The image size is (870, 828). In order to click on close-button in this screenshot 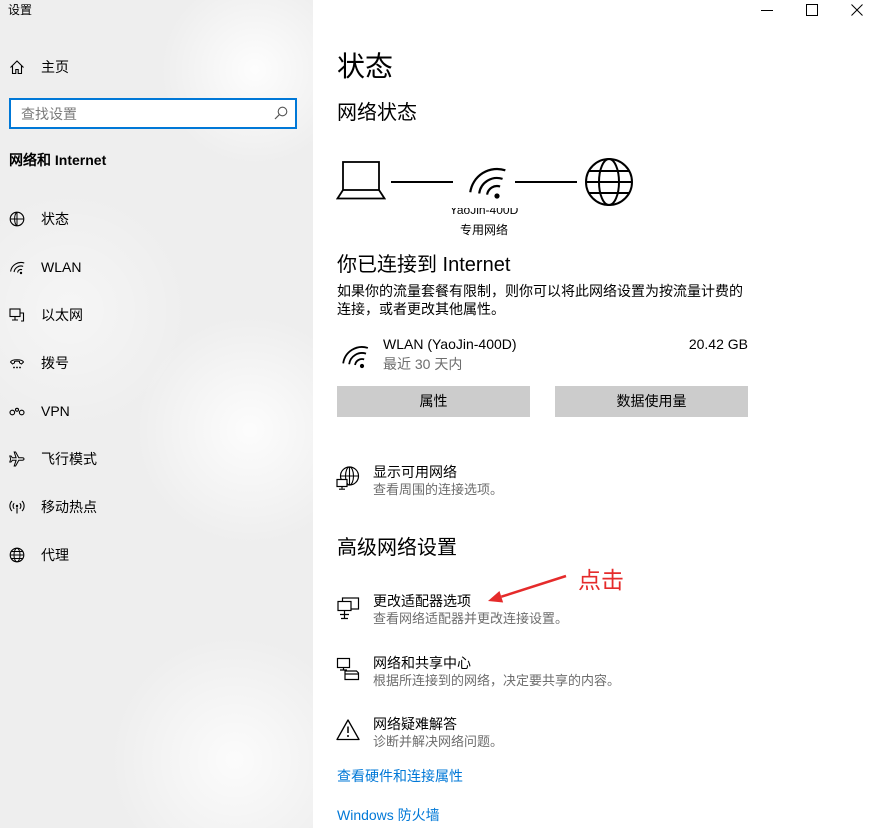, I will do `click(857, 10)`.